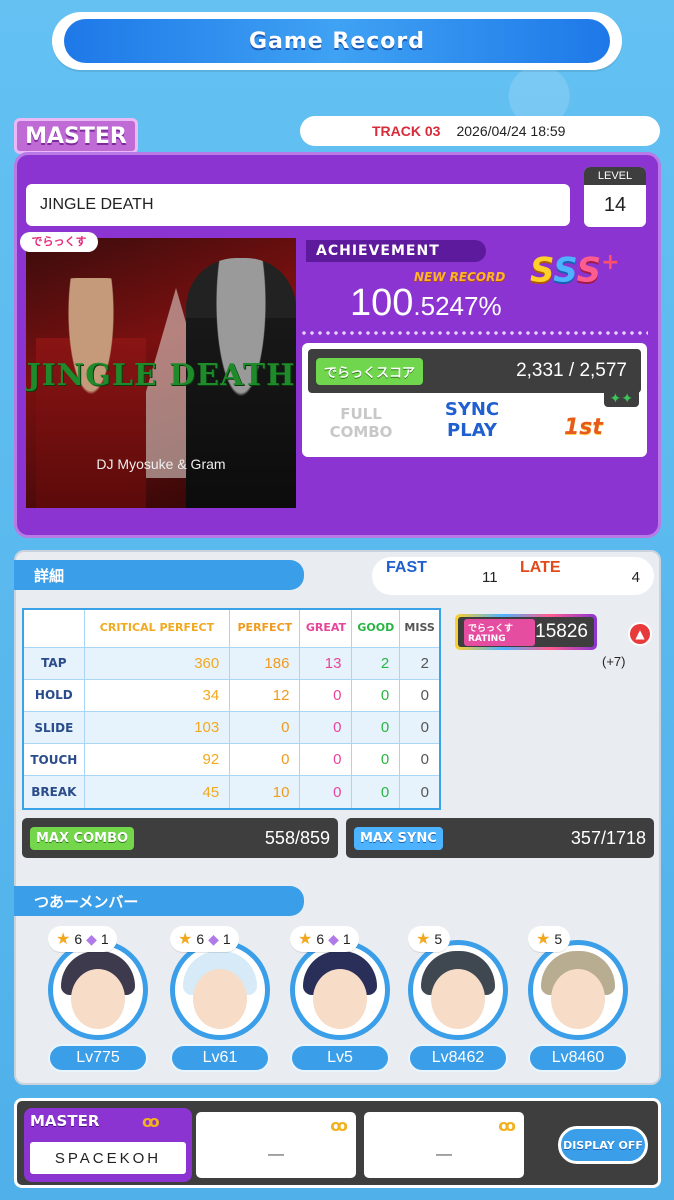  Describe the element at coordinates (53, 760) in the screenshot. I see `row-label: TOUCH` at that location.